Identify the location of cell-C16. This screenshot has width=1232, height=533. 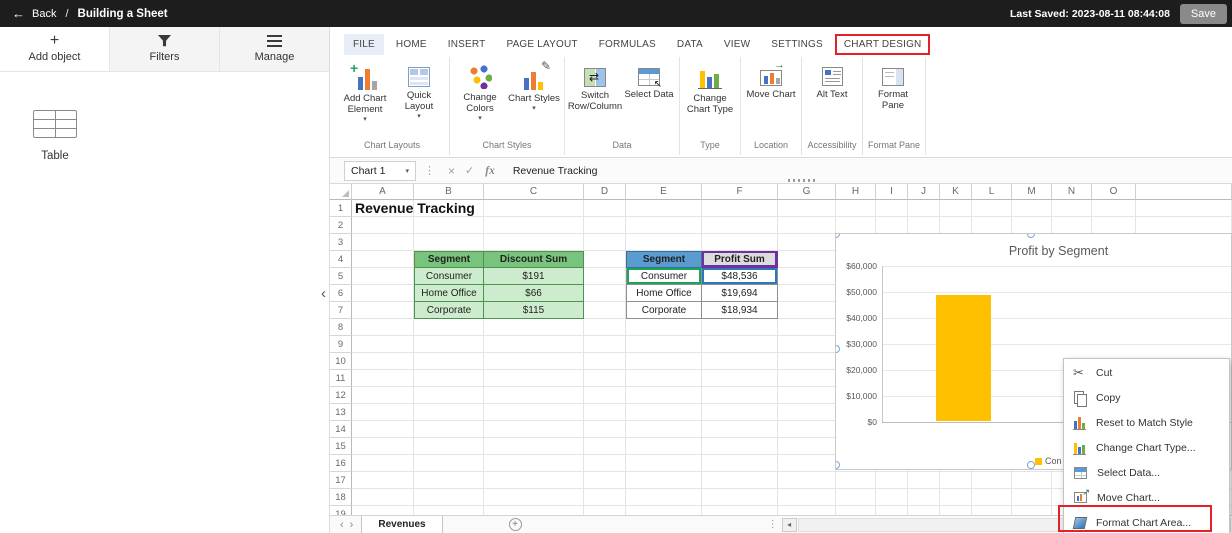
(534, 463).